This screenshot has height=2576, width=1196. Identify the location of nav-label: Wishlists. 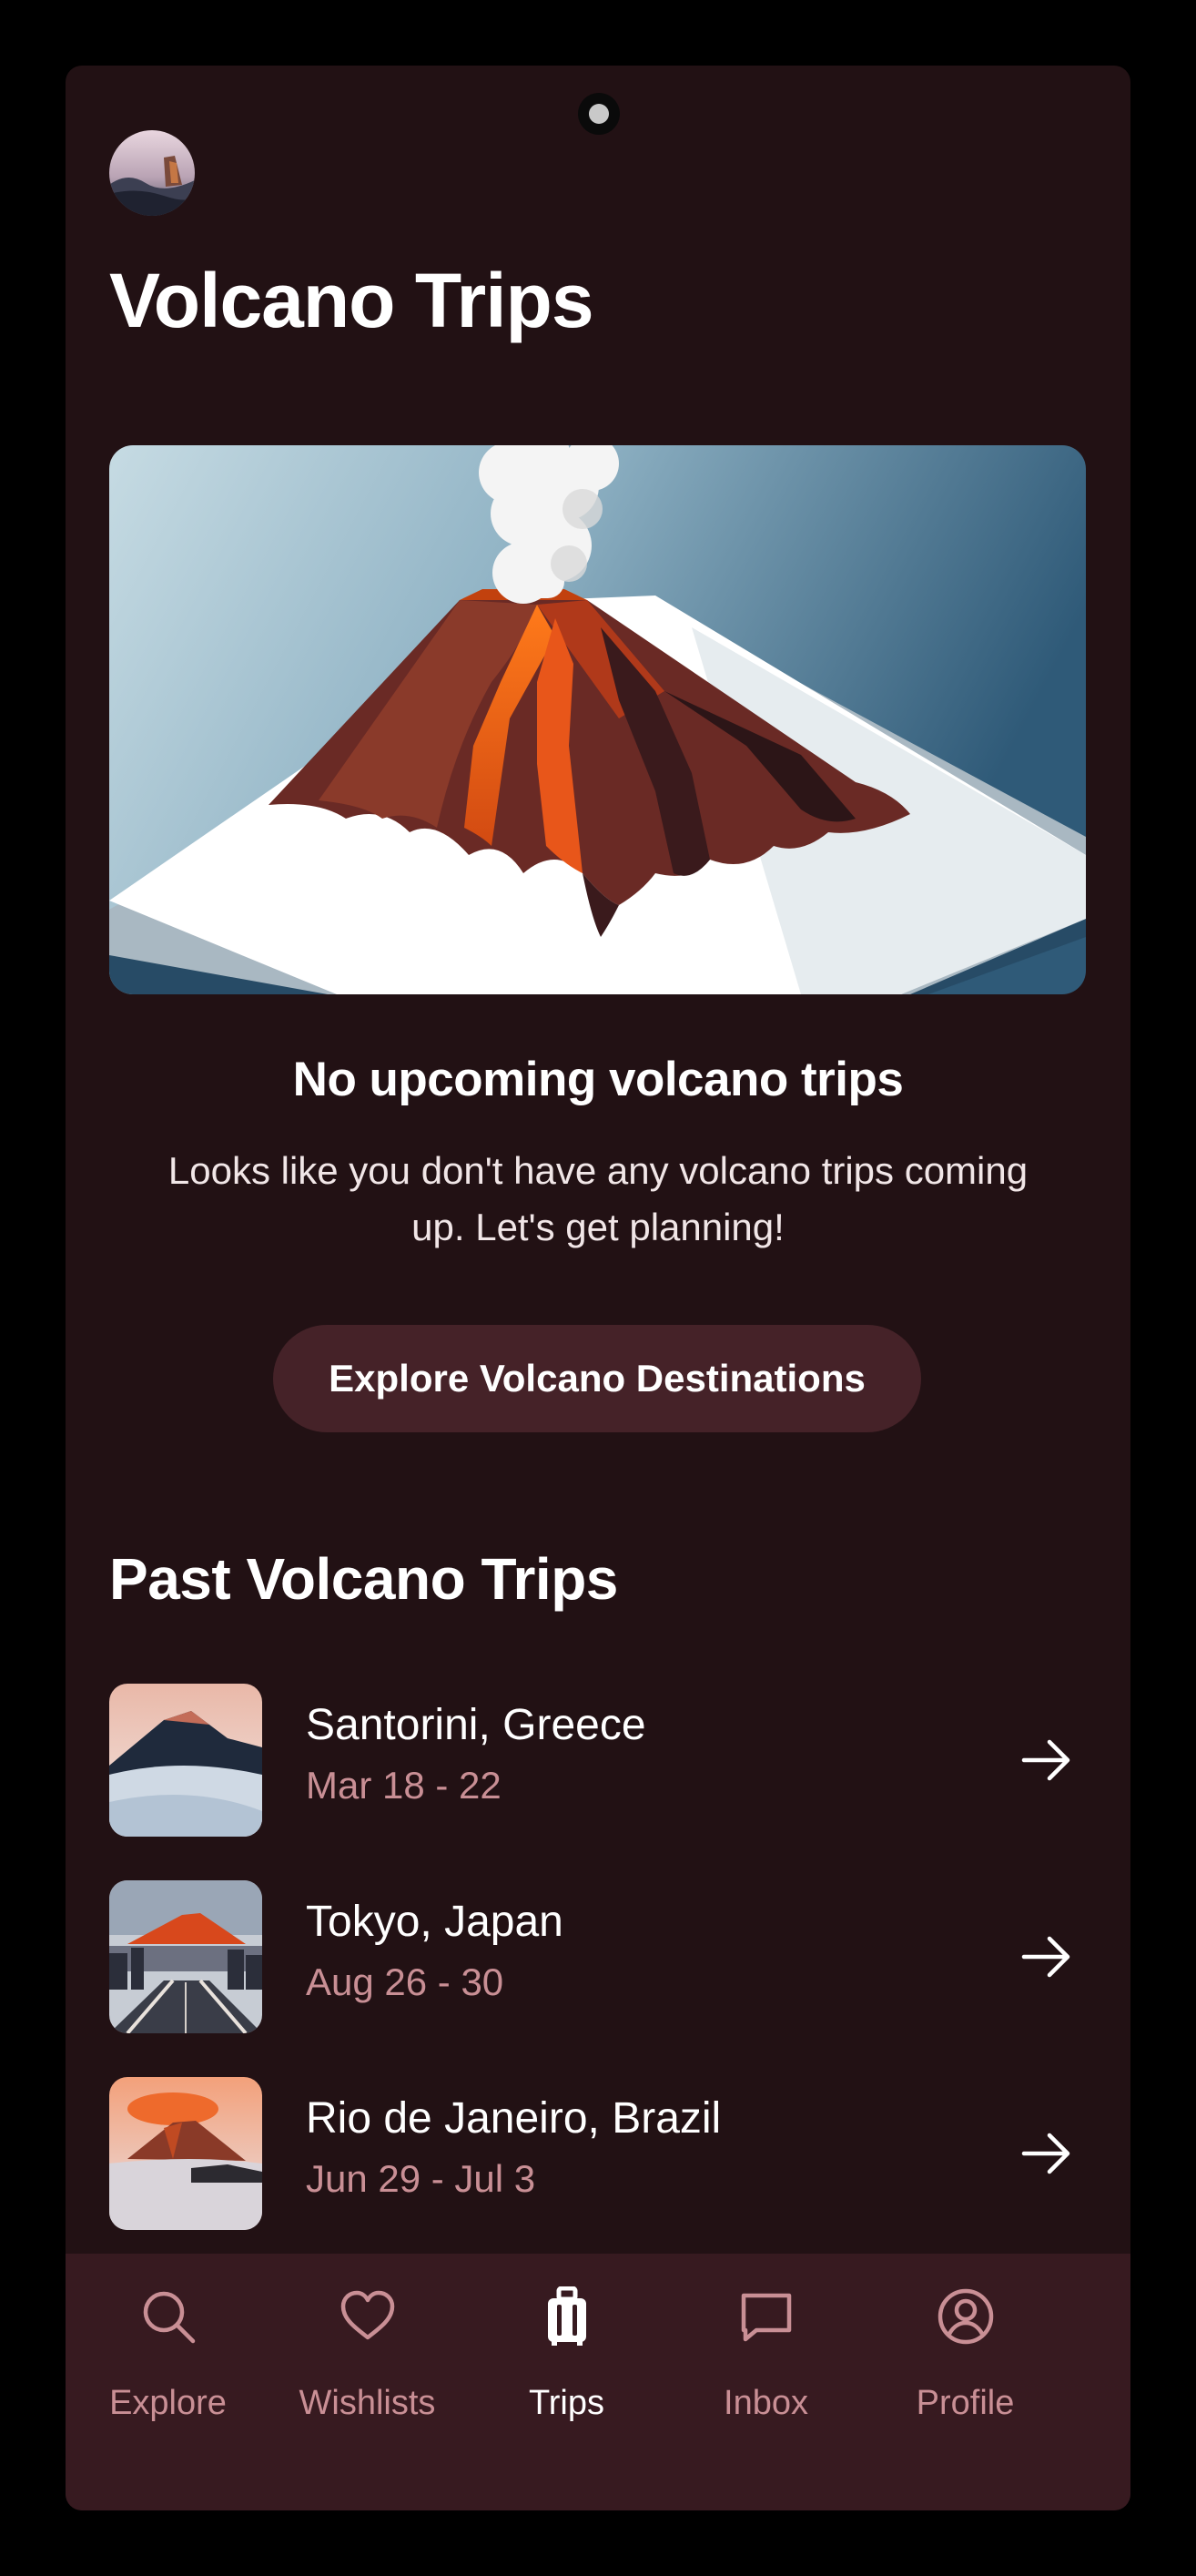
(367, 2403).